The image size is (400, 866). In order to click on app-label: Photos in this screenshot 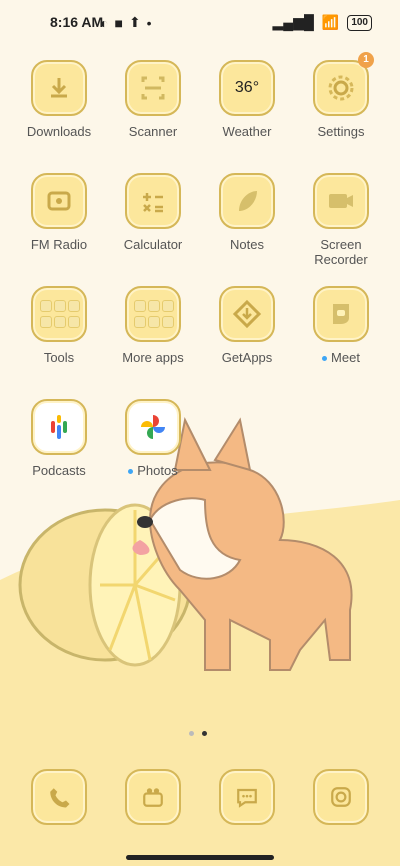, I will do `click(153, 470)`.